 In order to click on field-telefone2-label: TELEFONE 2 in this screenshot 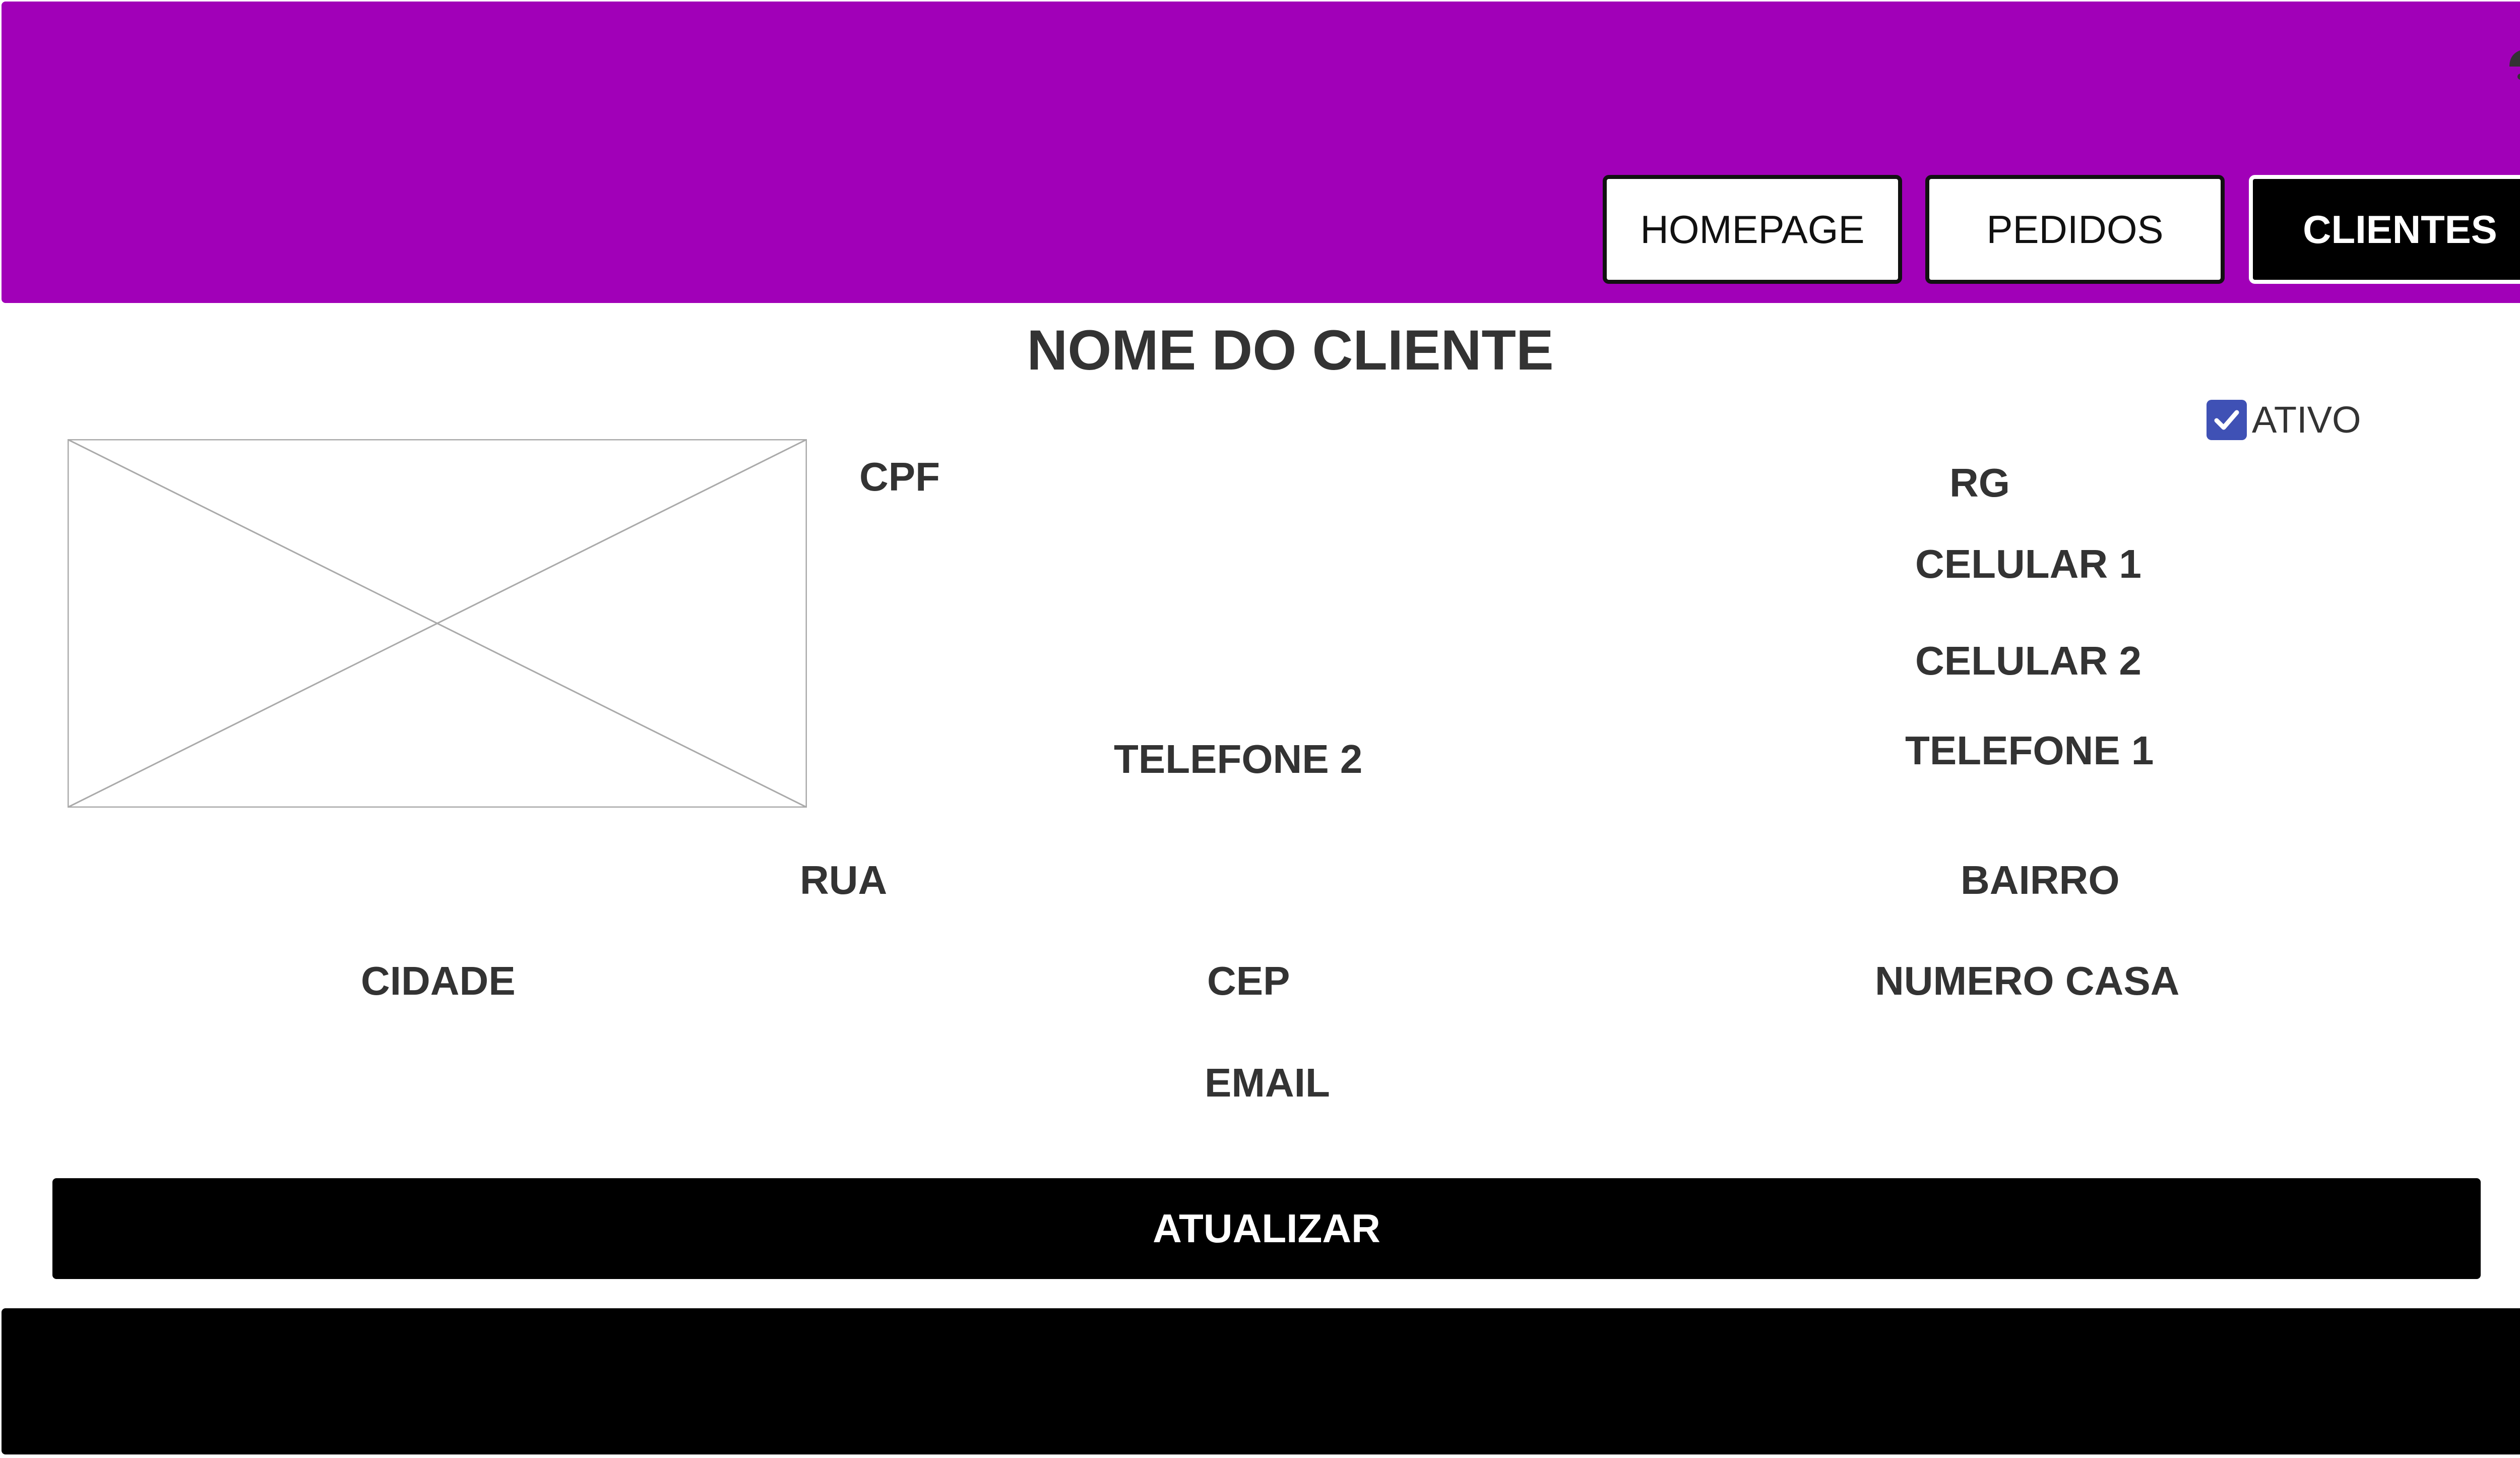, I will do `click(1238, 759)`.